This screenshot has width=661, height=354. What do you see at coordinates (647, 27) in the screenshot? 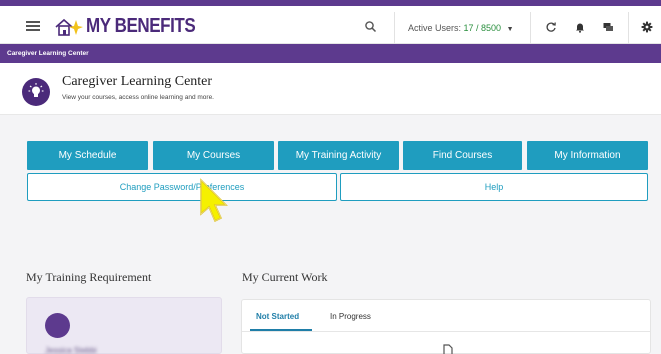
I see `gear-icon` at bounding box center [647, 27].